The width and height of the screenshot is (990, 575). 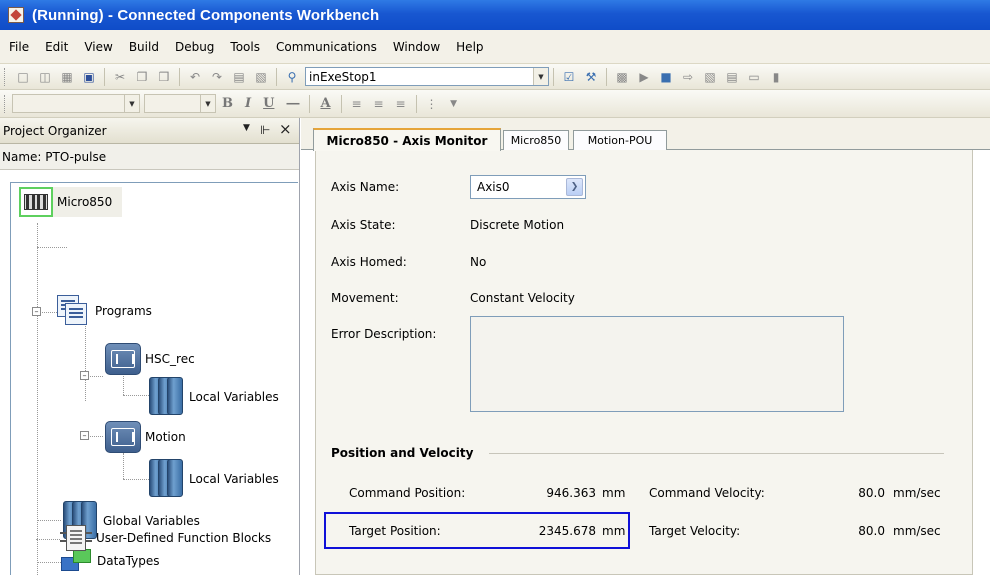 I want to click on undo-icon: ↶, so click(x=195, y=77).